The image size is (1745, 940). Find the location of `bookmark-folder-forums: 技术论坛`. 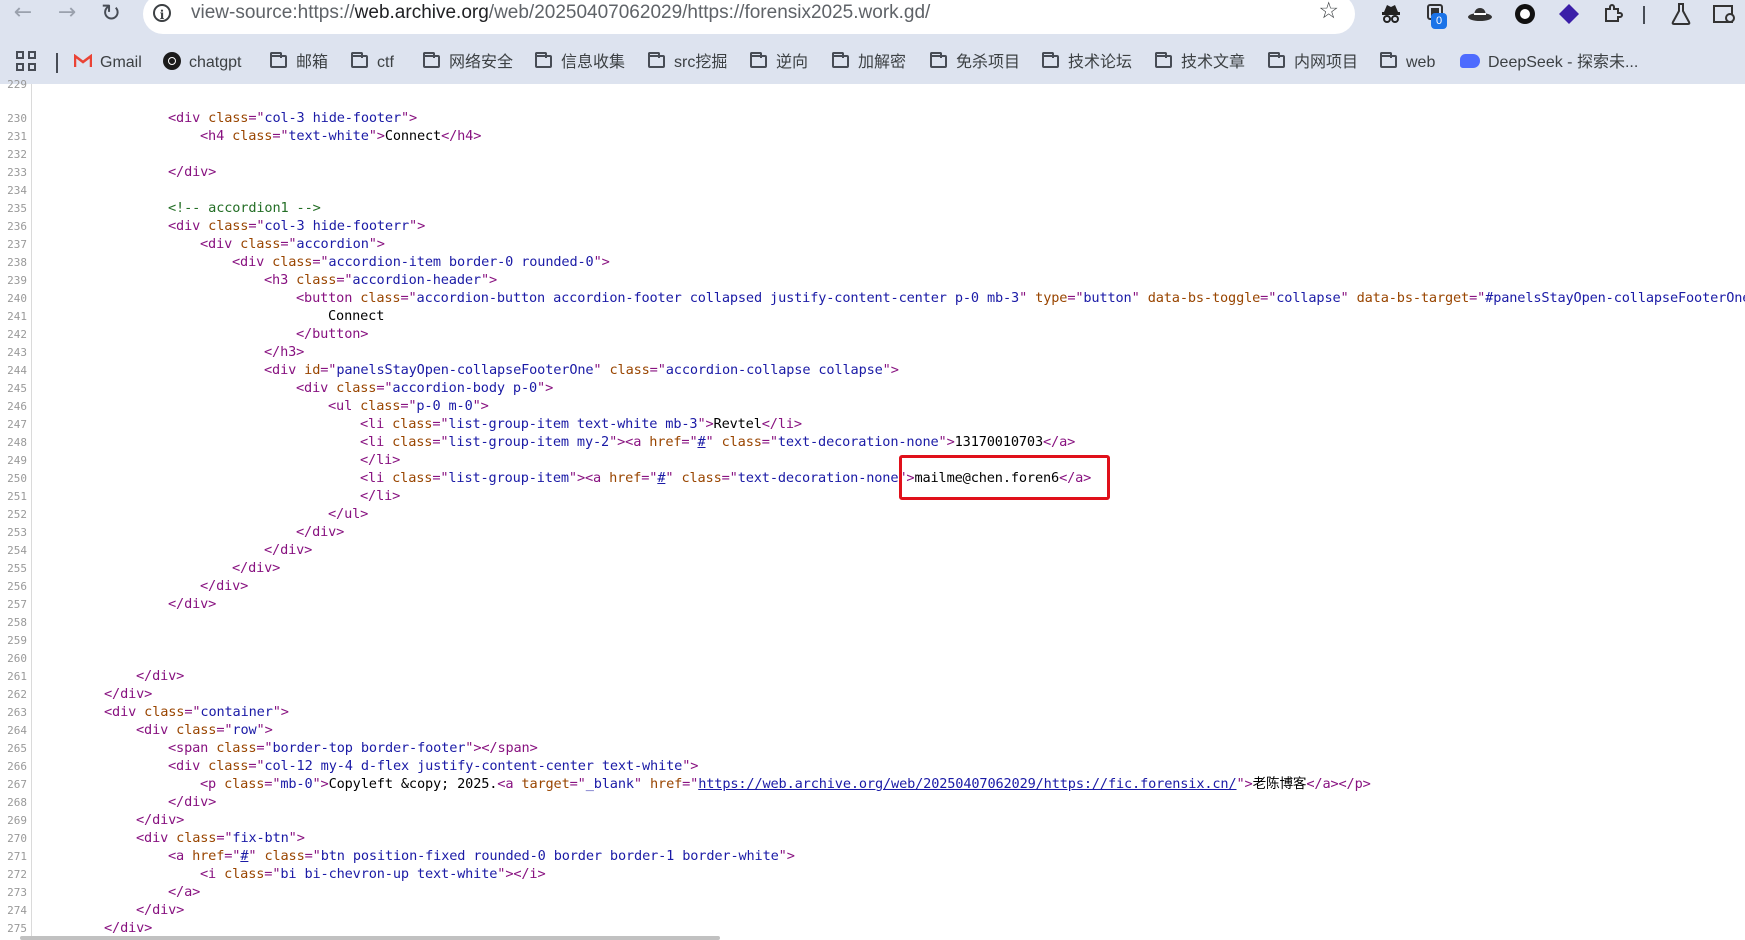

bookmark-folder-forums: 技术论坛 is located at coordinates (1087, 63).